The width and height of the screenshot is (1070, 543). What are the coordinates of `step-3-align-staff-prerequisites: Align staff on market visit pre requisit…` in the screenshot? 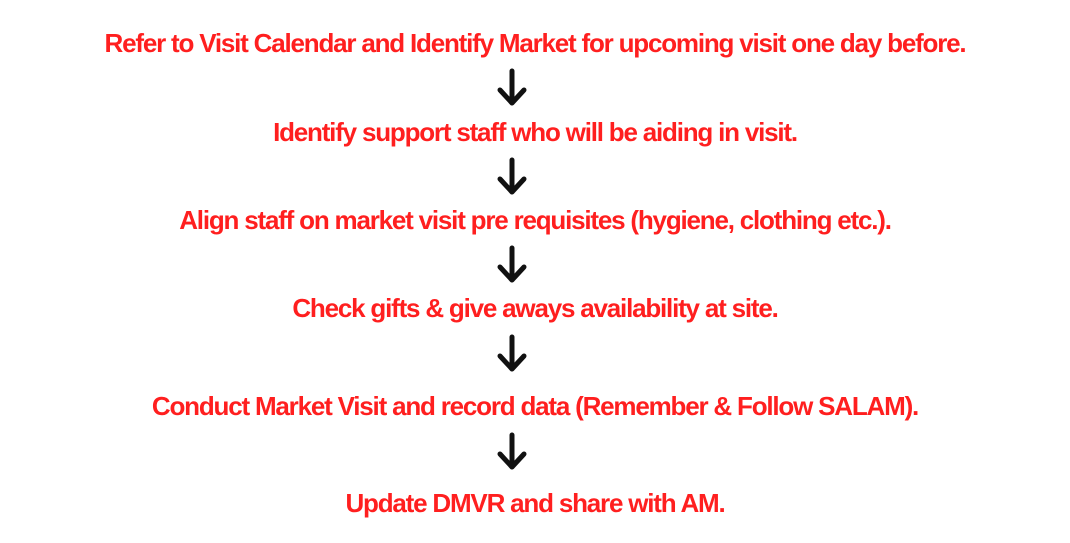 It's located at (535, 220).